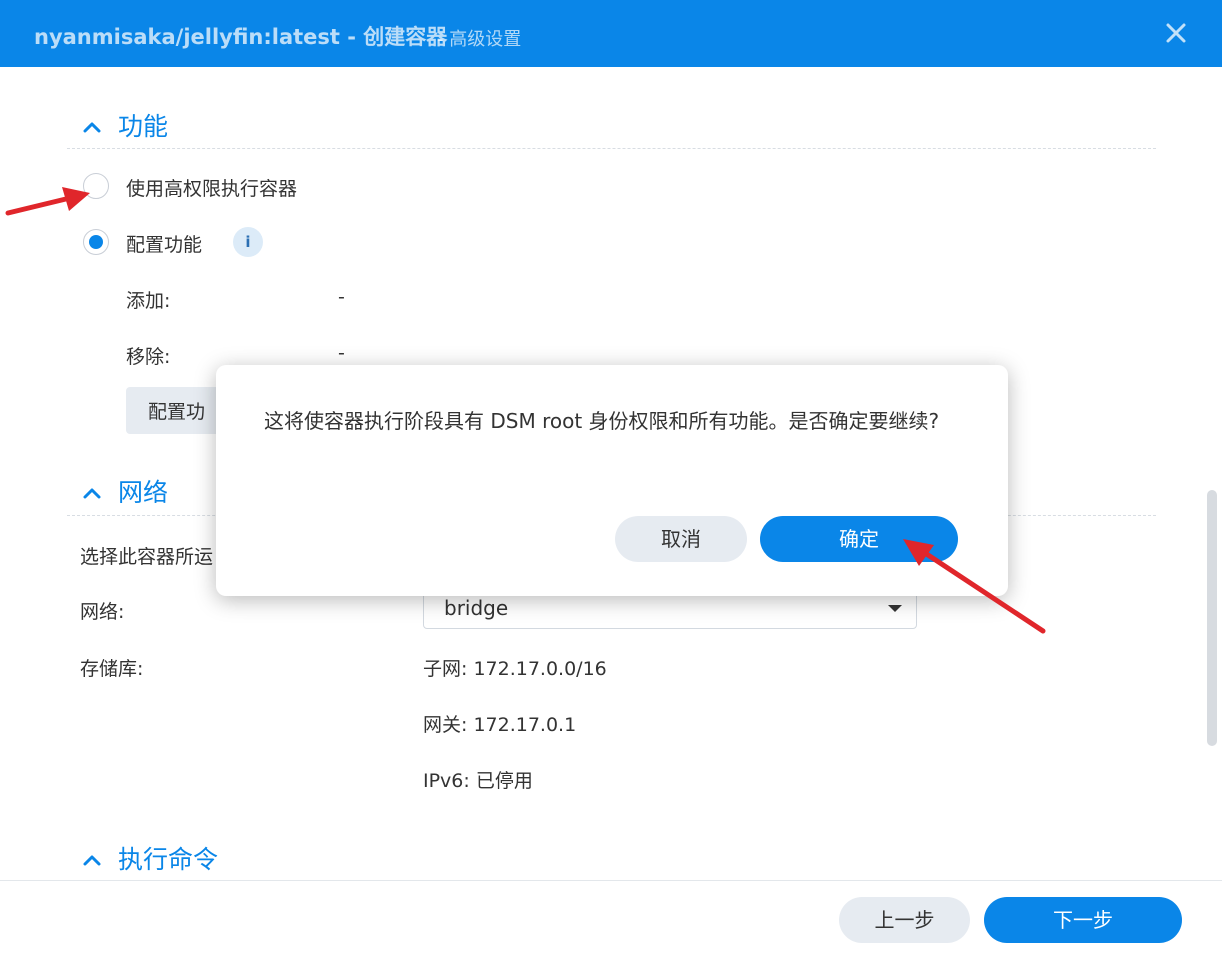 This screenshot has height=959, width=1222. What do you see at coordinates (143, 492) in the screenshot?
I see `section-title-network: 网络` at bounding box center [143, 492].